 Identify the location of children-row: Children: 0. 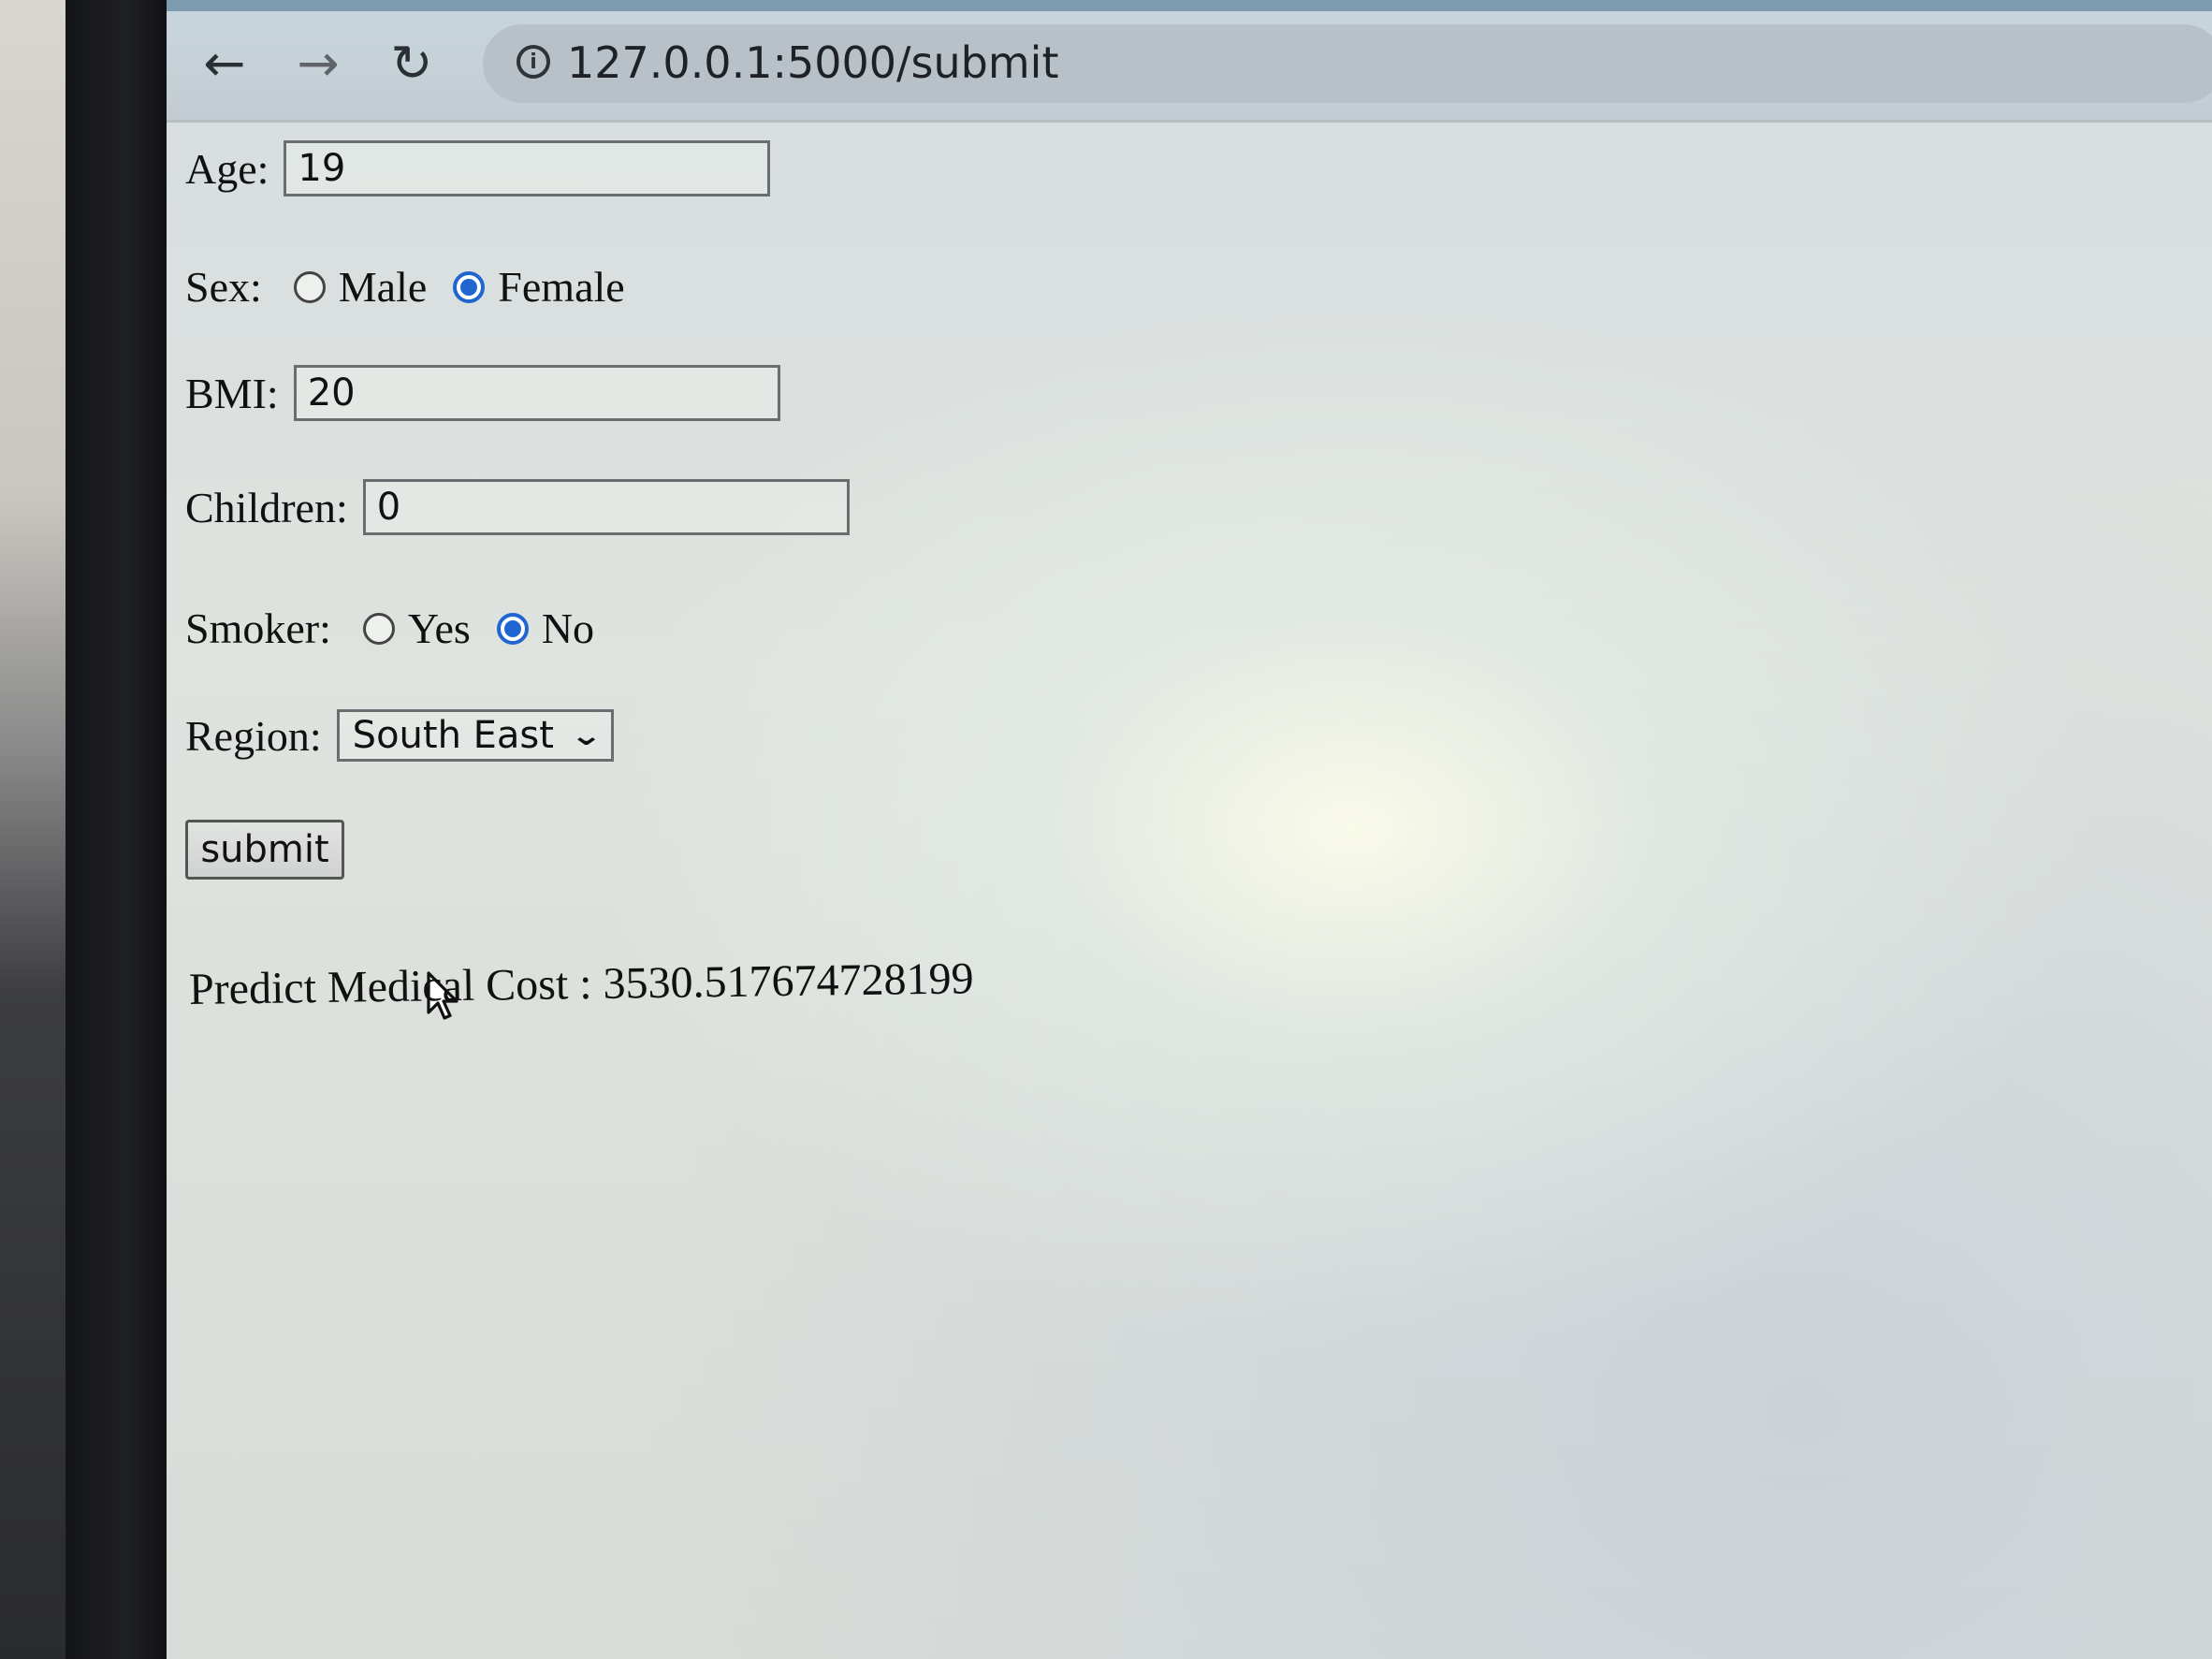
(517, 507).